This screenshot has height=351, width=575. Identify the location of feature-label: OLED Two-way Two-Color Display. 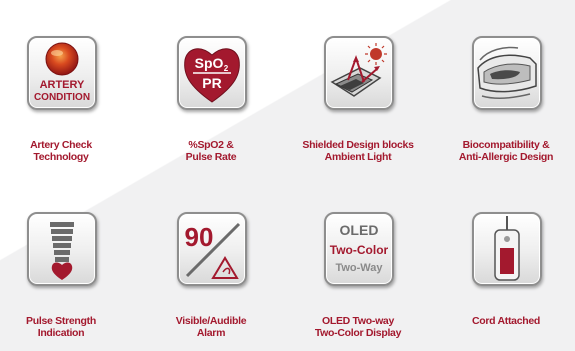
(358, 327).